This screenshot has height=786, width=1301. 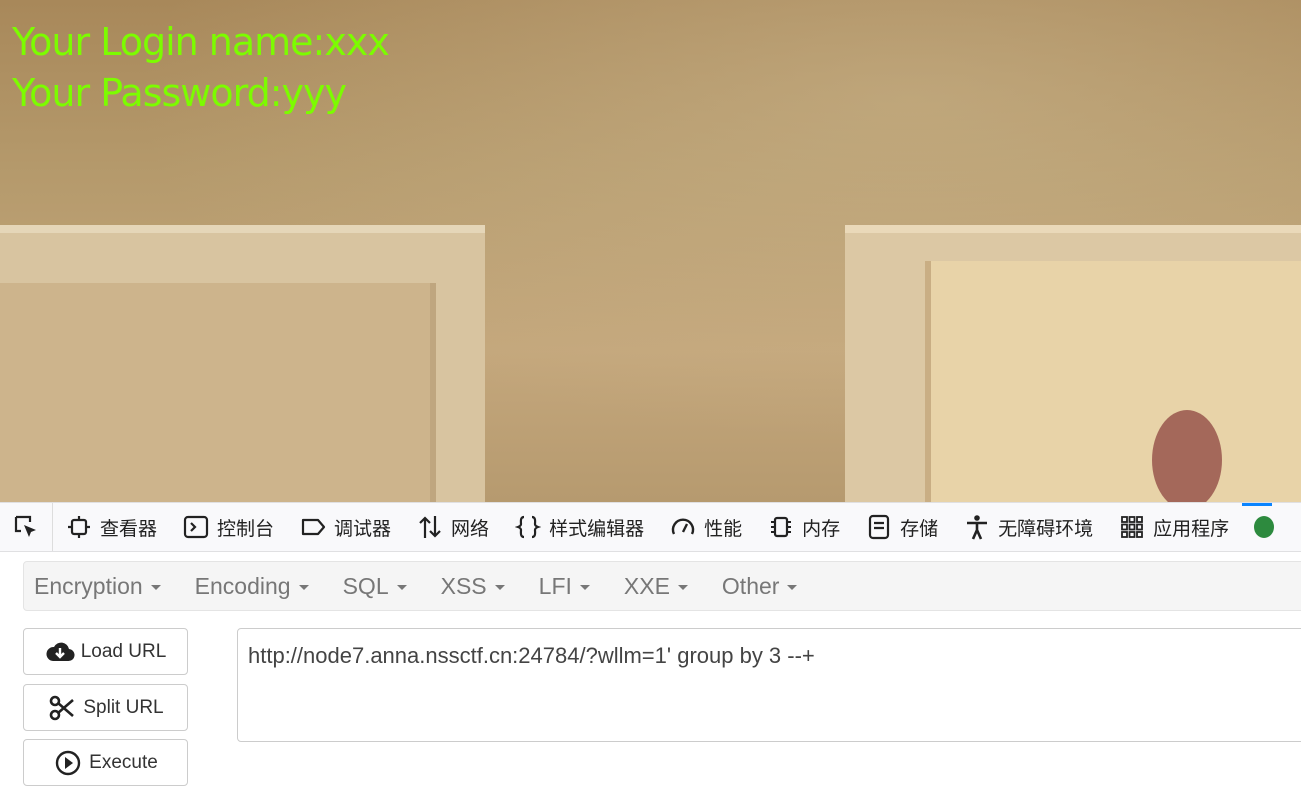 I want to click on hackbar-extension-icon, so click(x=1264, y=527).